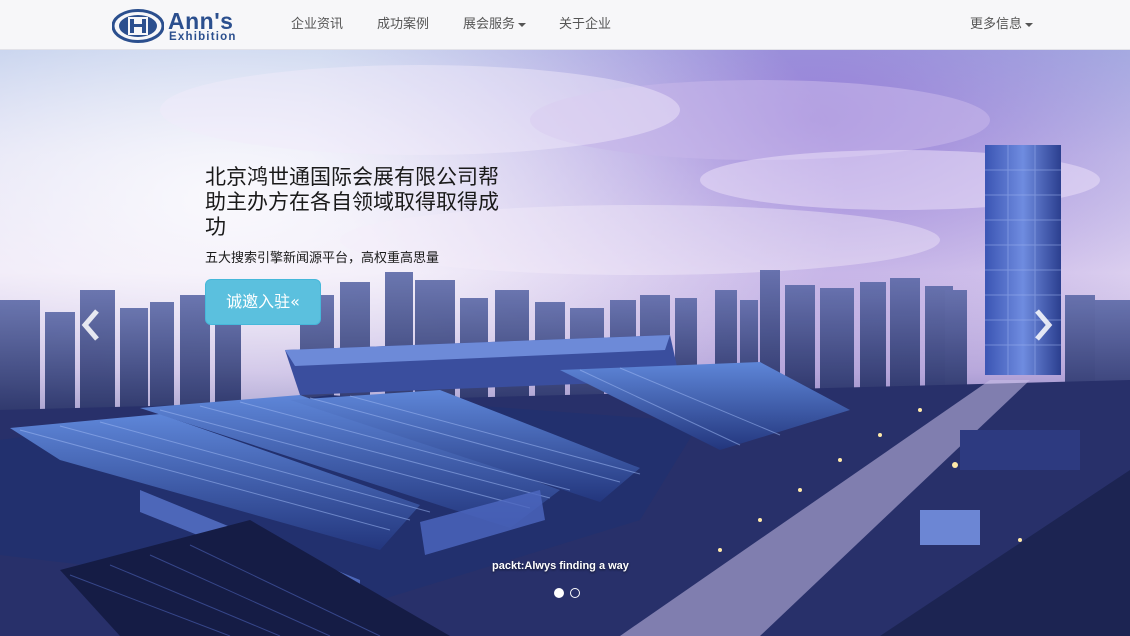 Image resolution: width=1130 pixels, height=636 pixels. I want to click on join-button: 诚邀入驻«, so click(263, 302).